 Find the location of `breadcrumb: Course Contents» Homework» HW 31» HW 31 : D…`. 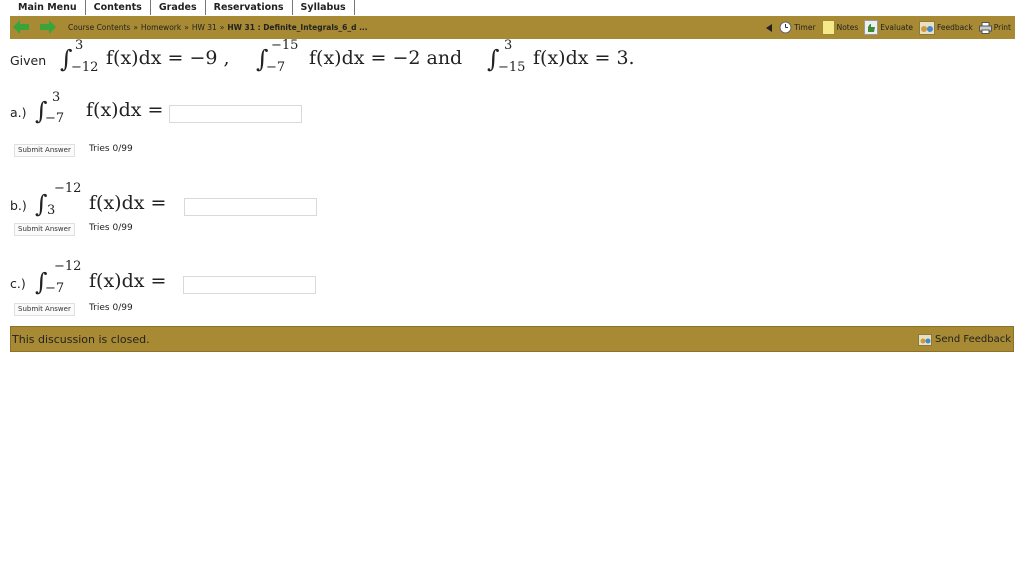

breadcrumb: Course Contents» Homework» HW 31» HW 31 : D… is located at coordinates (218, 27).